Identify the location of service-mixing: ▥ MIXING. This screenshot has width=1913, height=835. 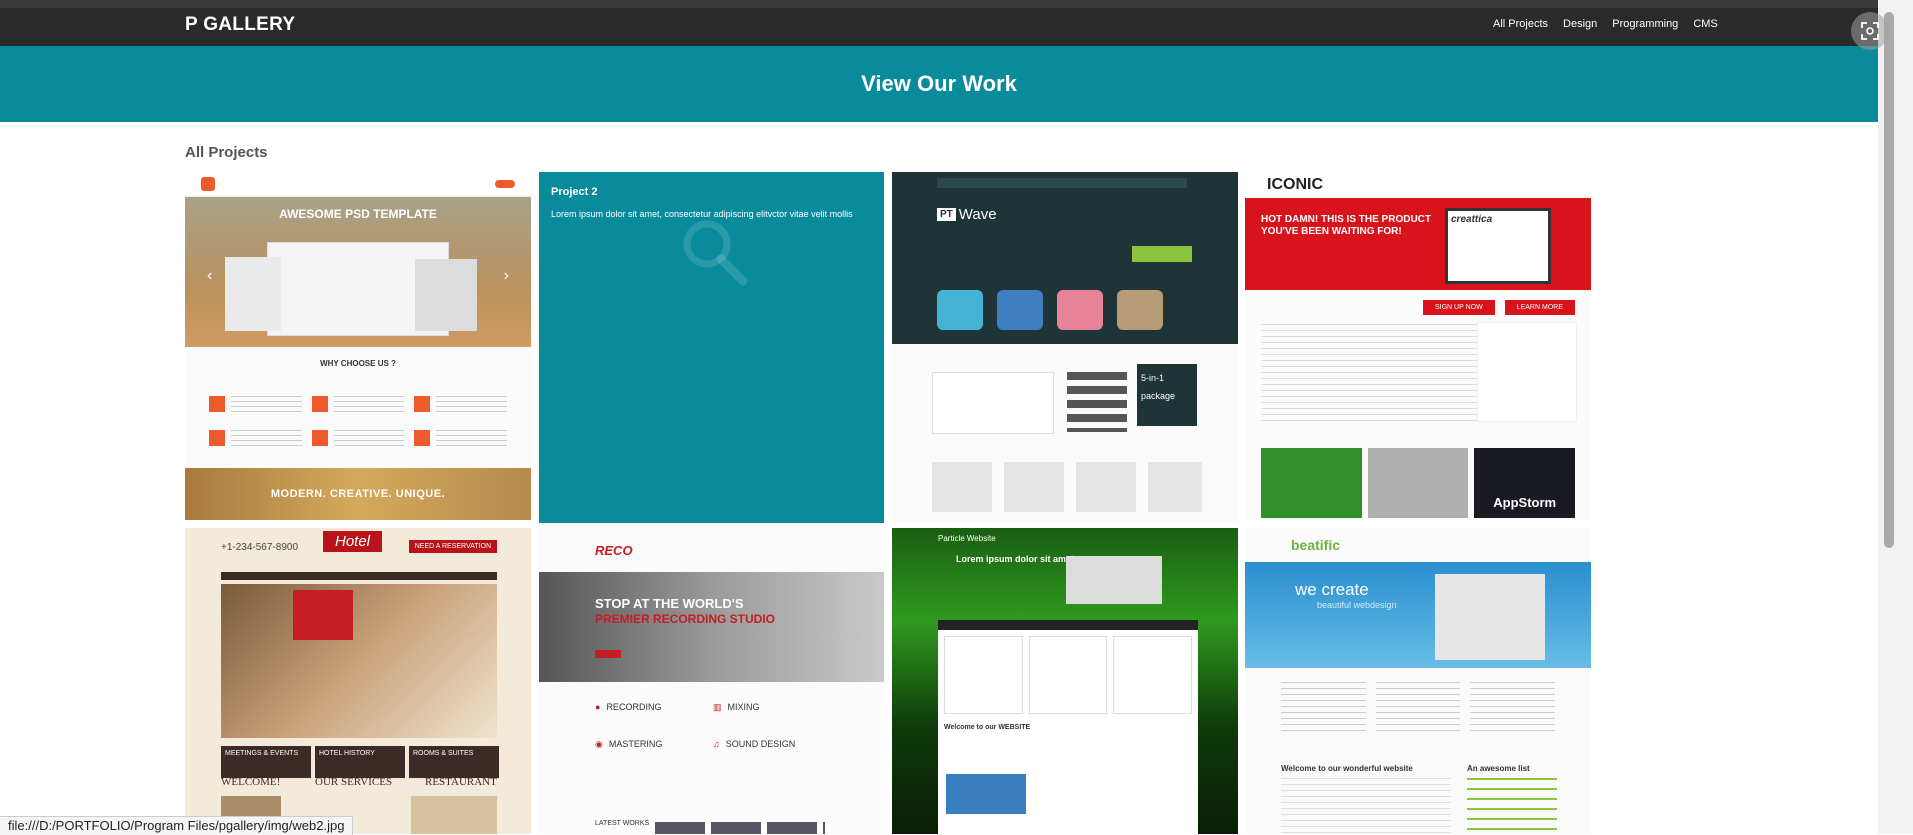
(736, 707).